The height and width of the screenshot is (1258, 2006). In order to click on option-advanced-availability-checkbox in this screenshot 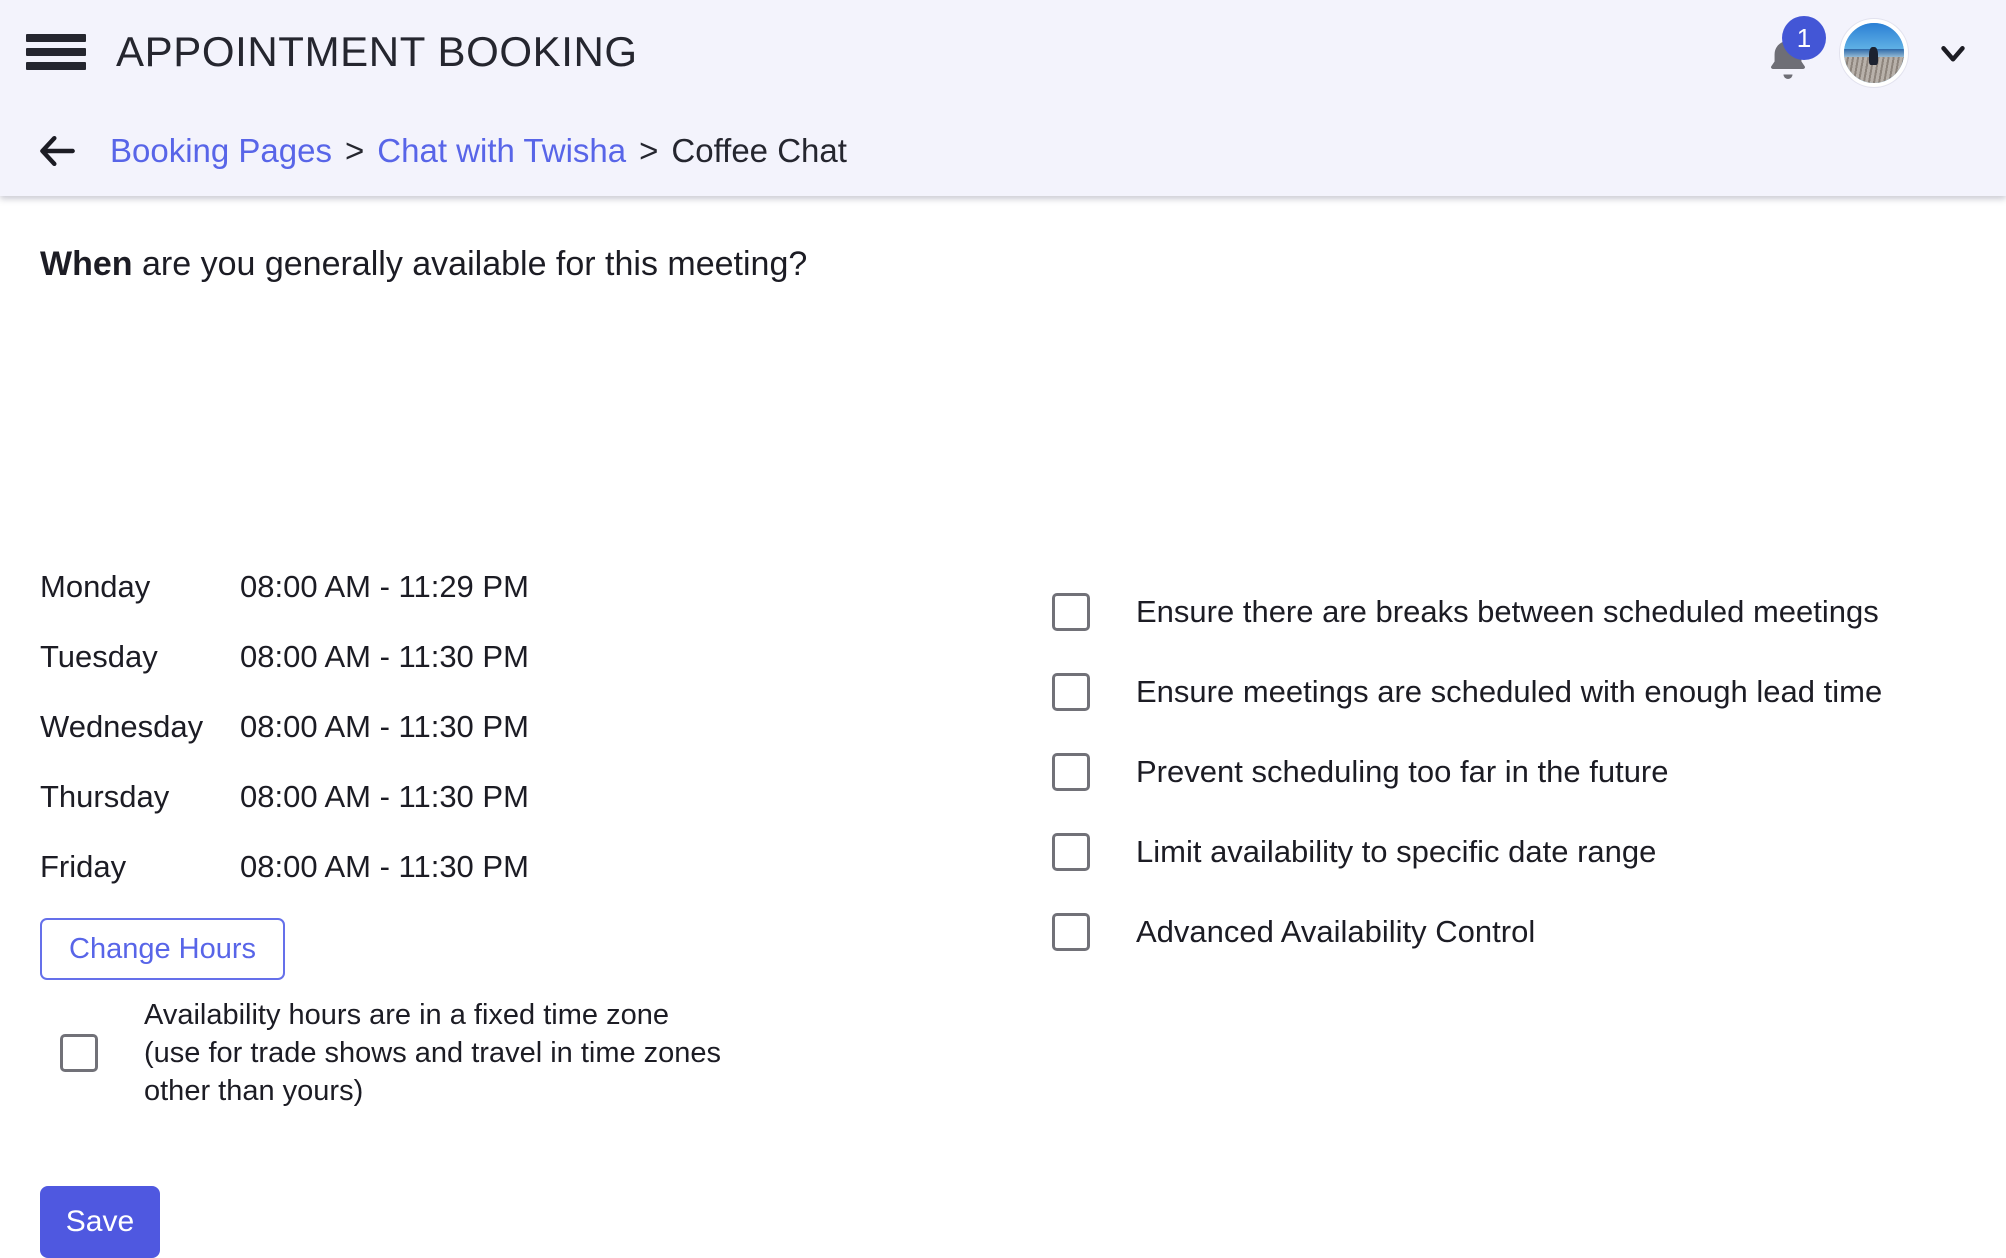, I will do `click(1071, 932)`.